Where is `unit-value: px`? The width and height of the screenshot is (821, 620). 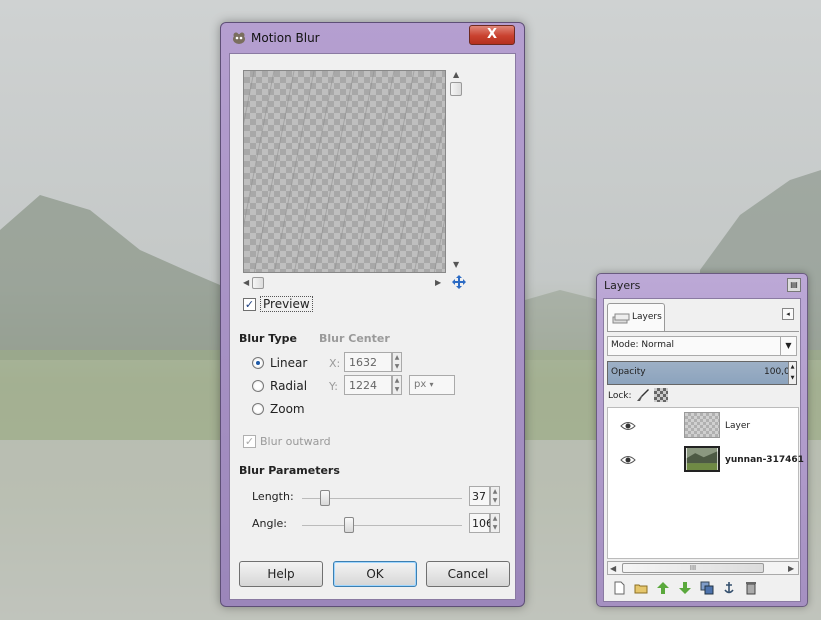 unit-value: px is located at coordinates (420, 384).